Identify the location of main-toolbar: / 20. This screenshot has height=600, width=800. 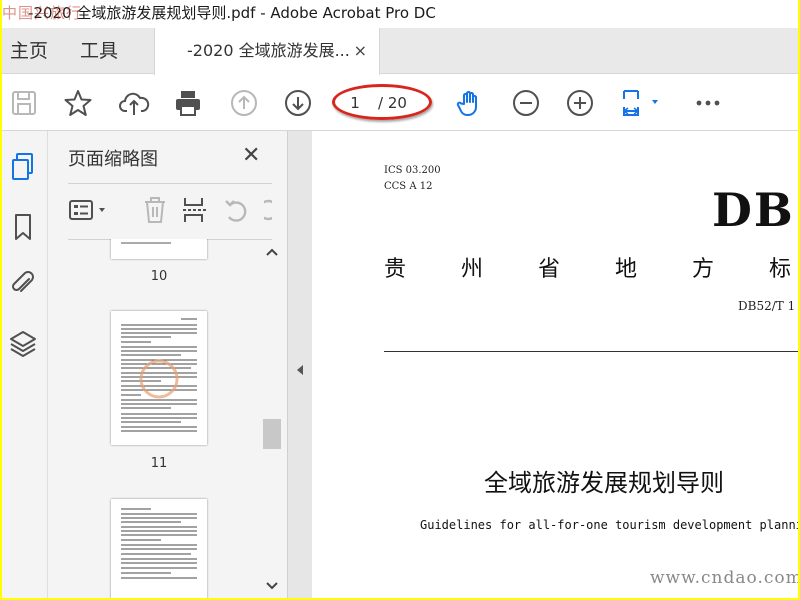
(400, 103).